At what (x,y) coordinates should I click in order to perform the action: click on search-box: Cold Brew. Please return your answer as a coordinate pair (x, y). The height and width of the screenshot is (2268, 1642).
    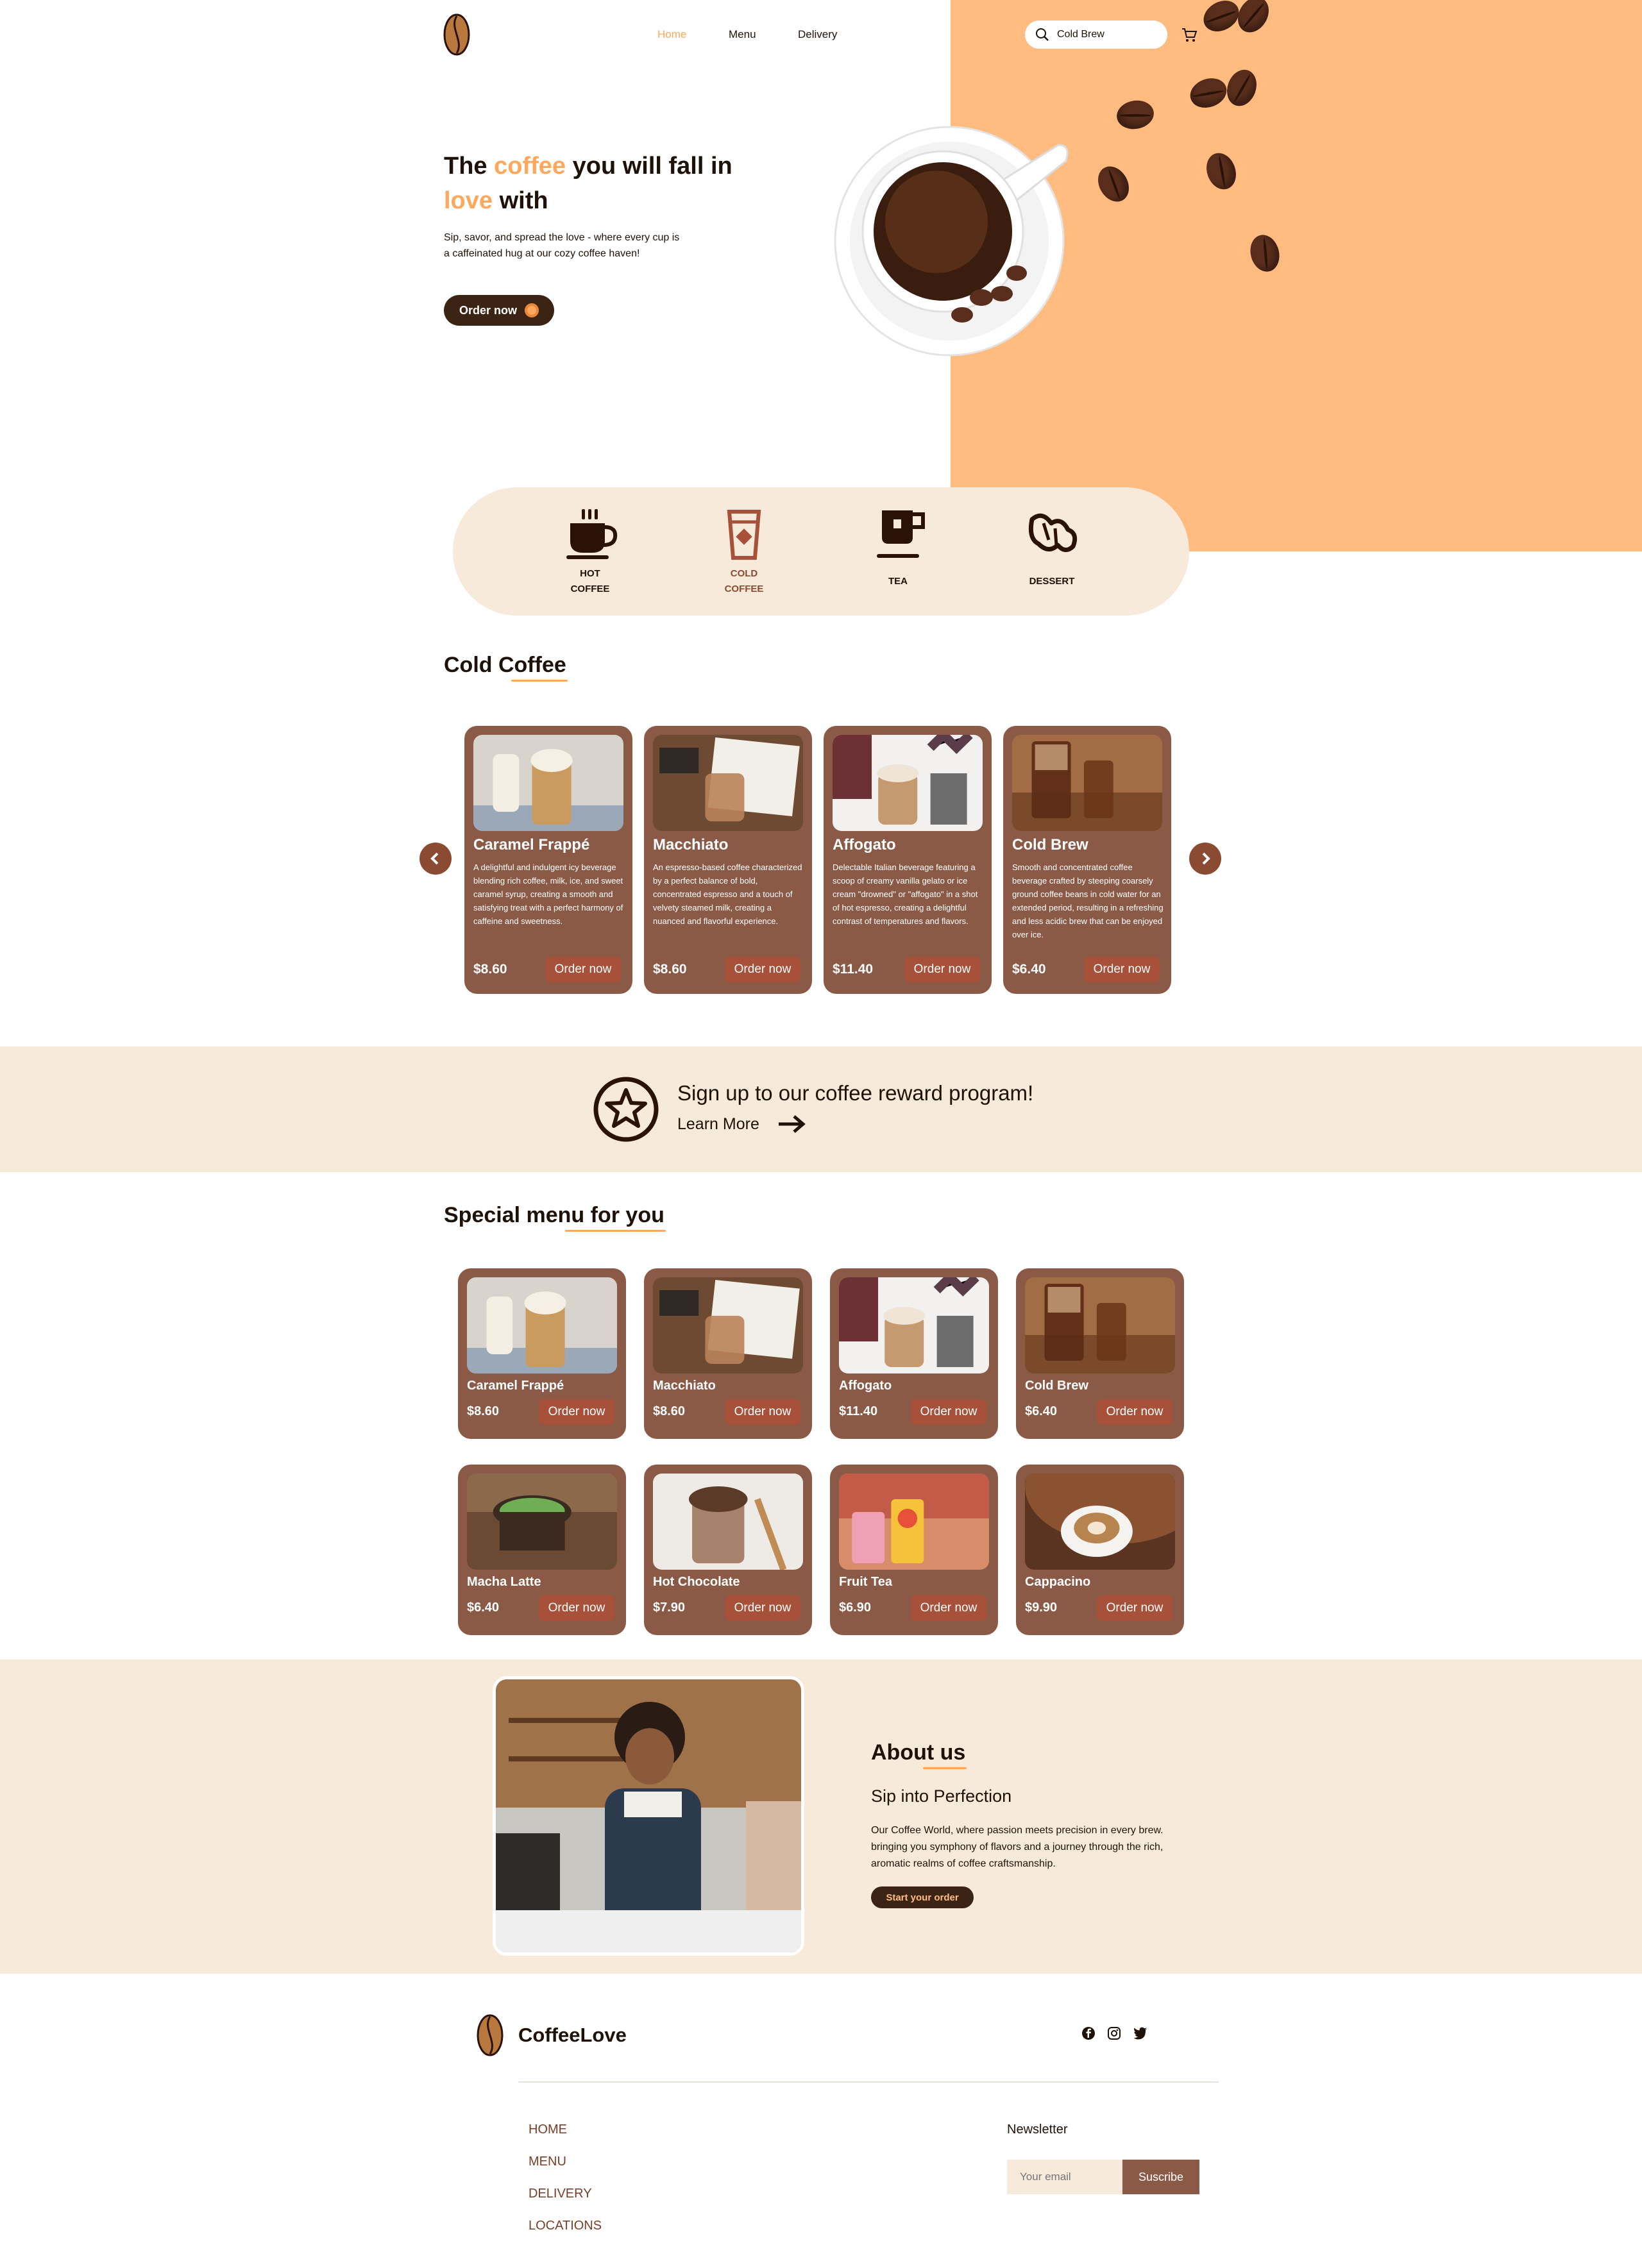
    Looking at the image, I should click on (1096, 35).